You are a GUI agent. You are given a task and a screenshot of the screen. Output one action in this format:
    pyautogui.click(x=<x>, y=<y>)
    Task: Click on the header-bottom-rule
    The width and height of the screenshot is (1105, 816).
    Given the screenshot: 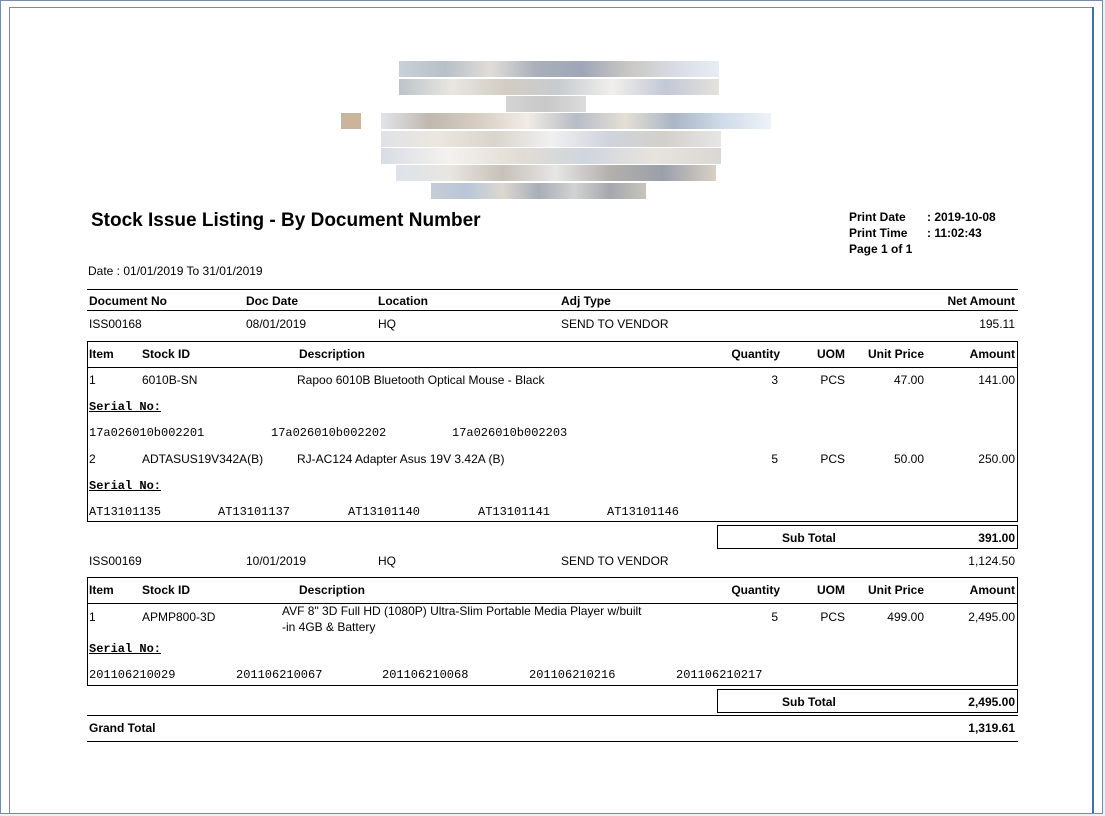 What is the action you would take?
    pyautogui.click(x=552, y=310)
    